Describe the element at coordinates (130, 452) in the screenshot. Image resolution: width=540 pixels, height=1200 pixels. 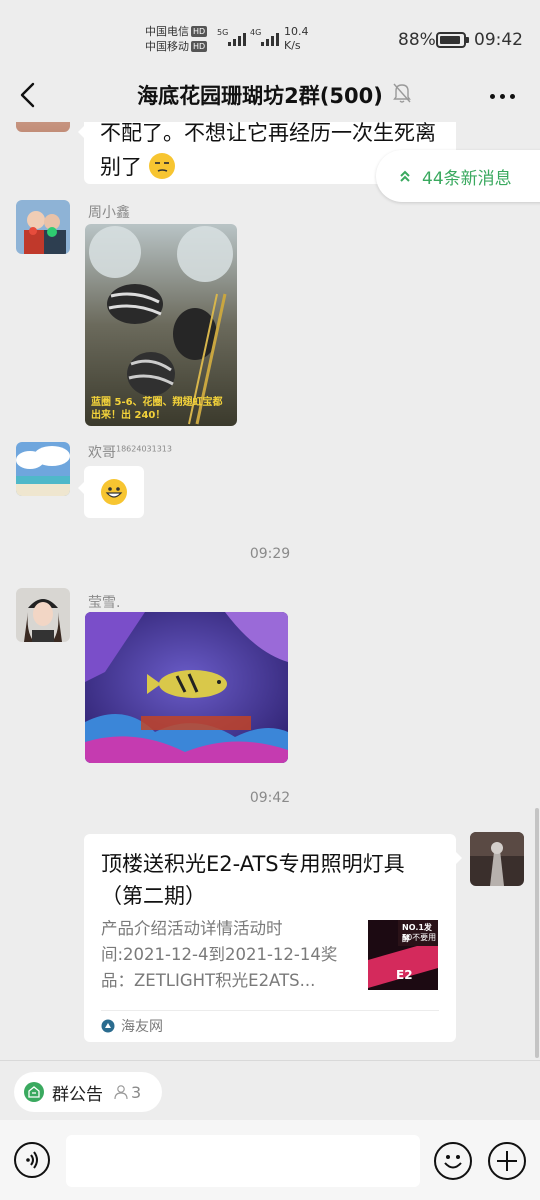
I see `sender-name: 欢哥18624031313` at that location.